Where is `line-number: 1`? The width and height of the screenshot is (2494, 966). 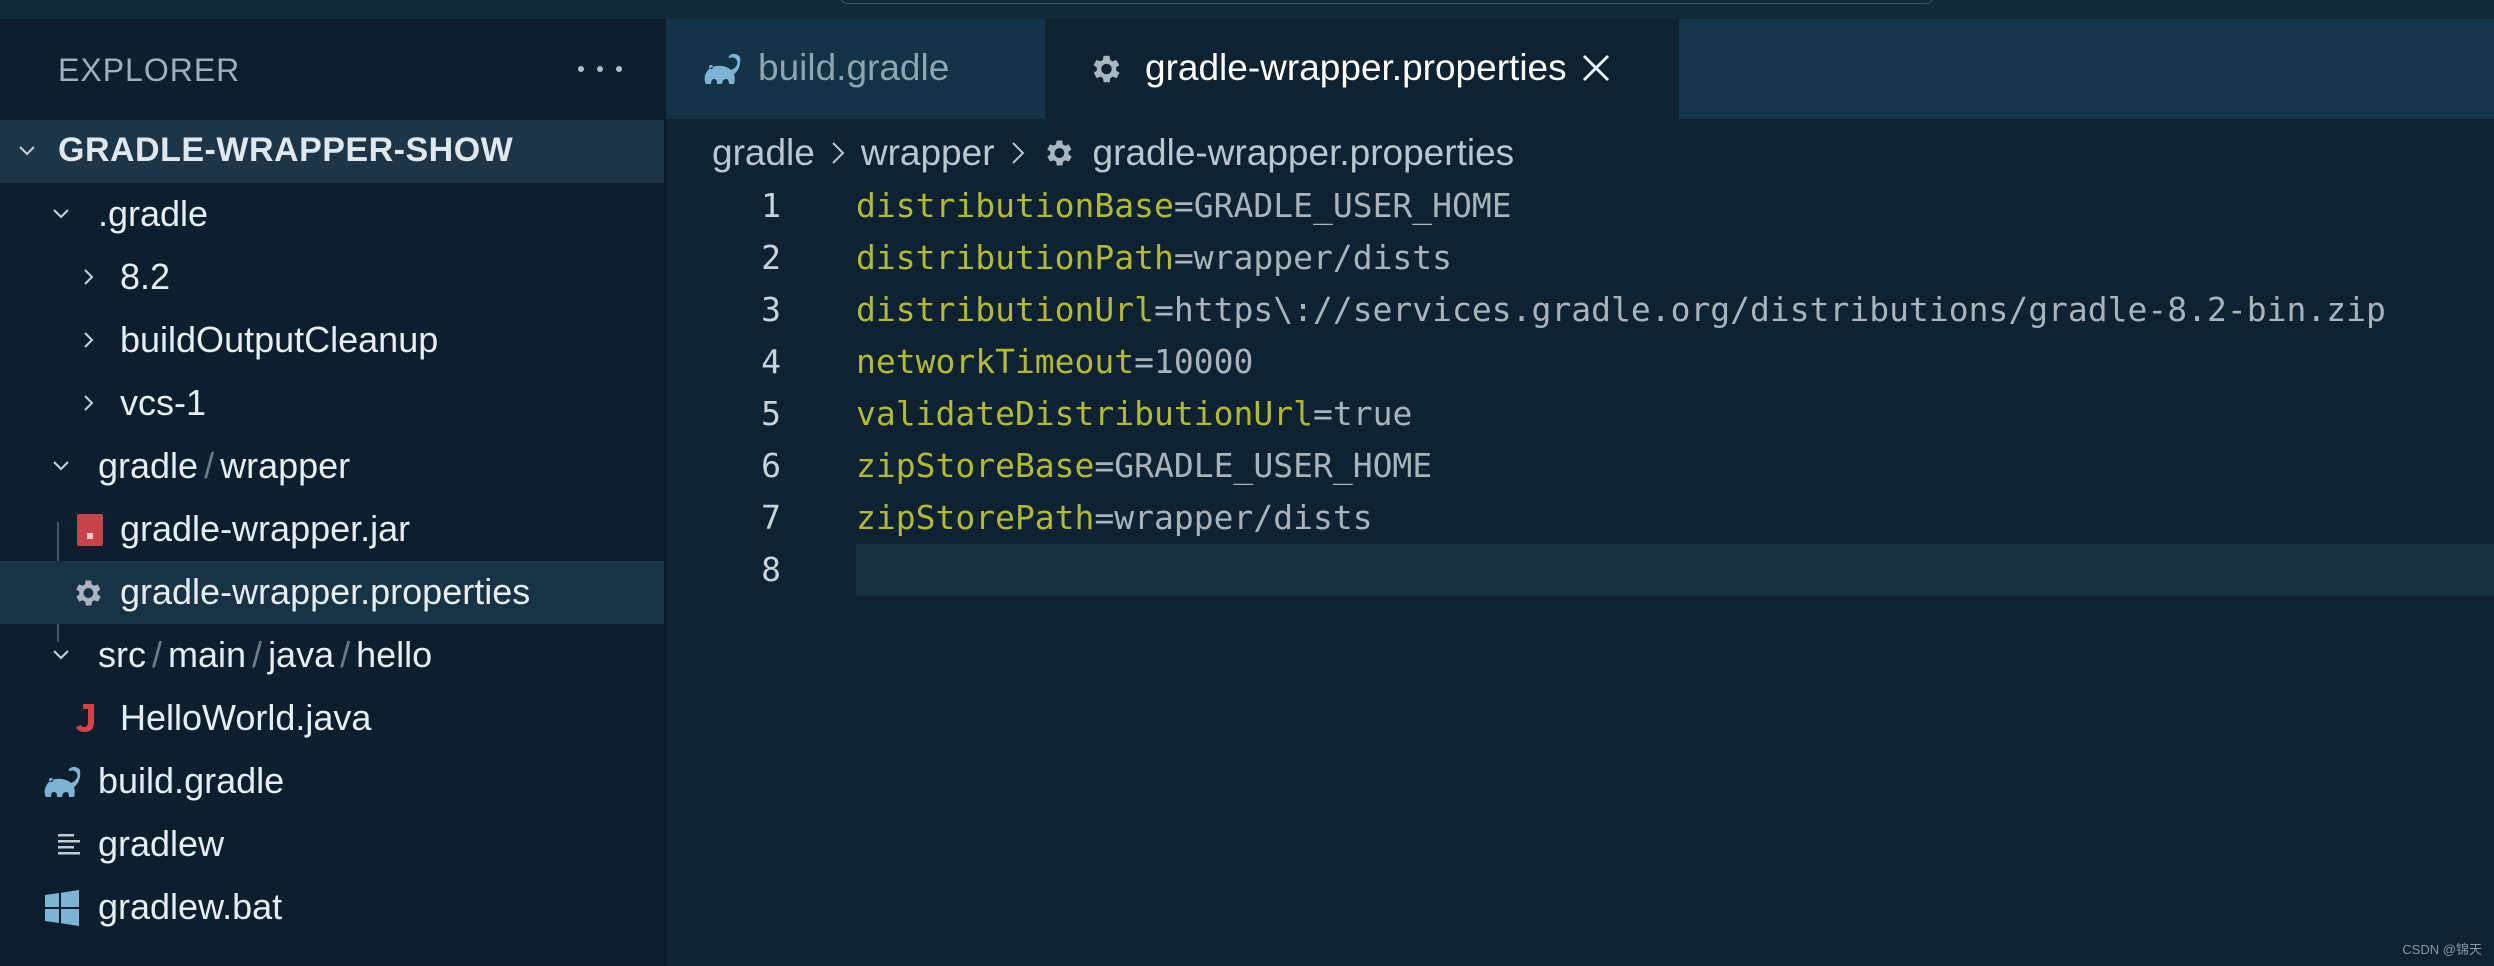
line-number: 1 is located at coordinates (771, 205).